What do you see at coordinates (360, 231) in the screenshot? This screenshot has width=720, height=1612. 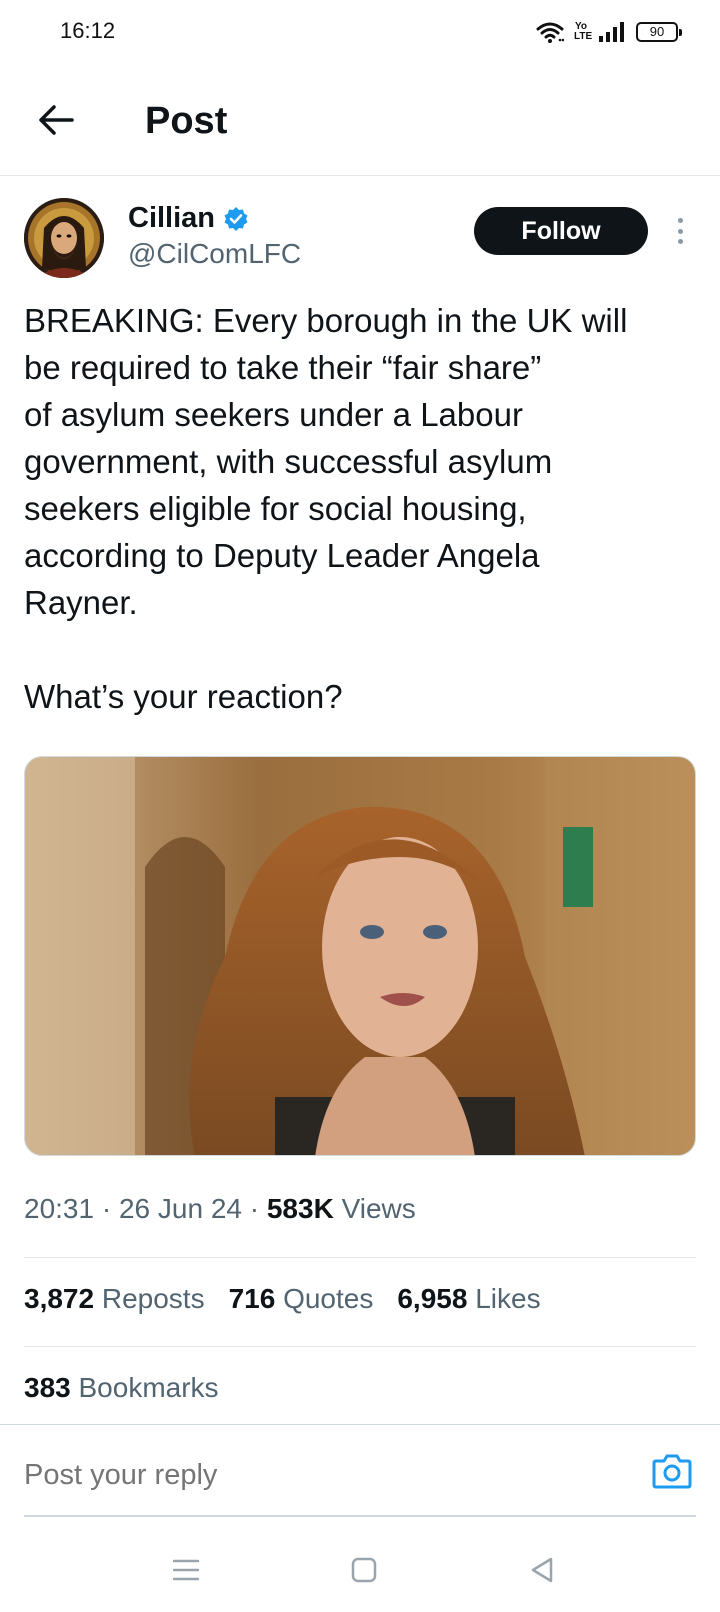 I see `post-author: Cillian @CilComLFC Follow` at bounding box center [360, 231].